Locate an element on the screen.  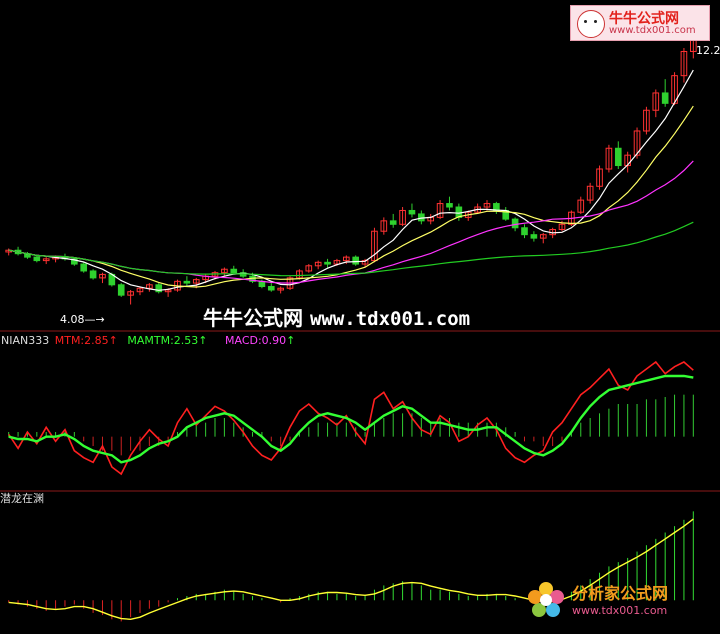
low-price-label: 4.08—→ is located at coordinates (82, 319).